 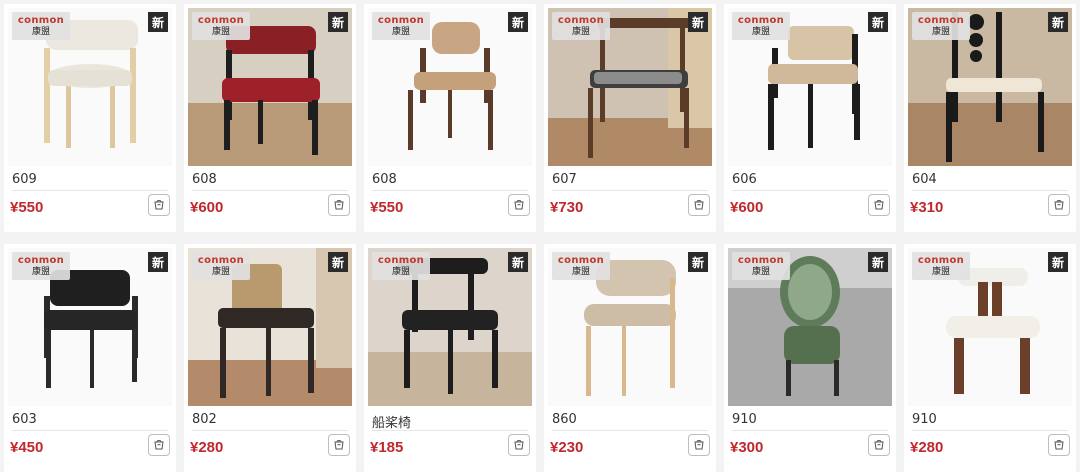 I want to click on product-name: 609, so click(x=24, y=179).